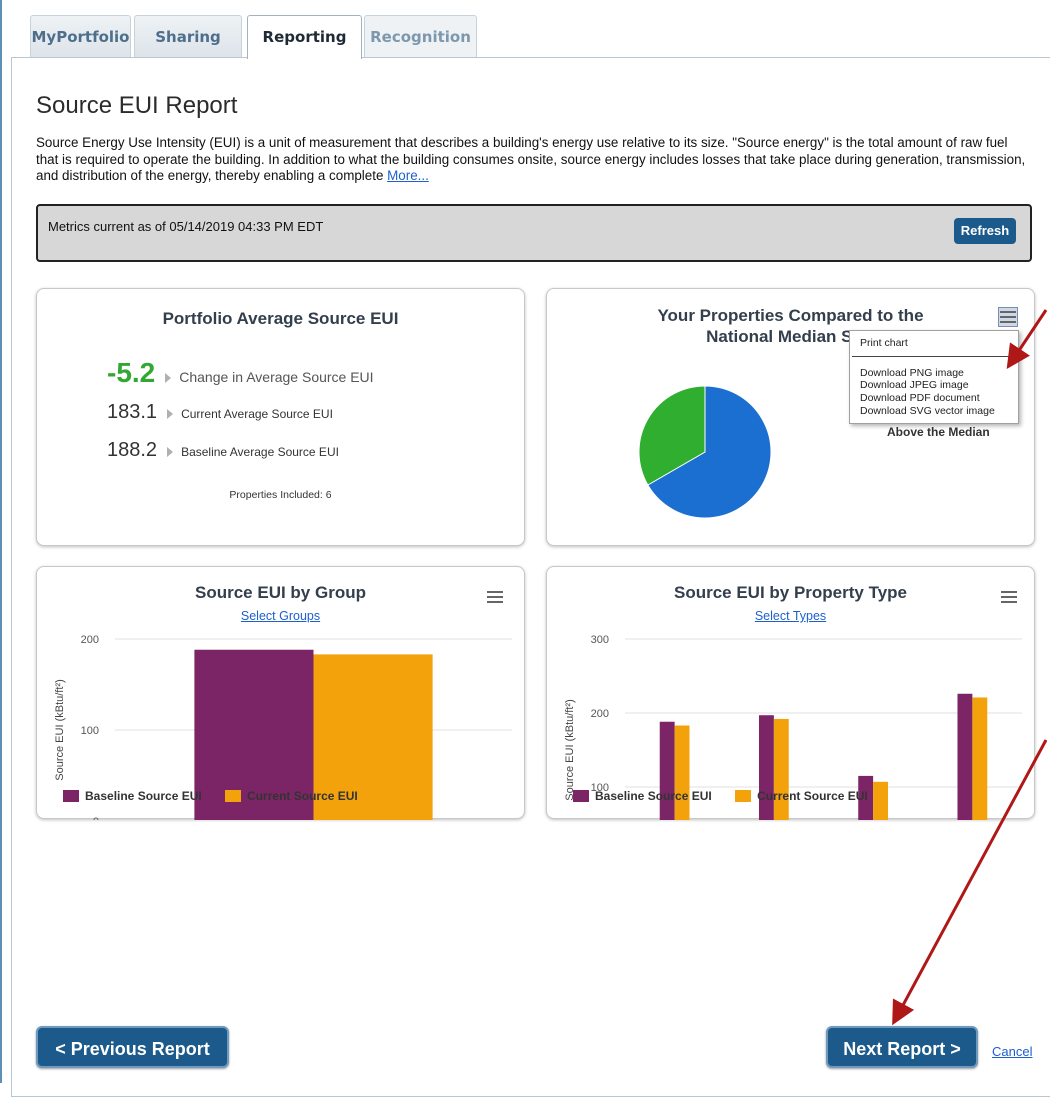 The image size is (1050, 1097). What do you see at coordinates (90, 731) in the screenshot?
I see `y-tick-label: 100` at bounding box center [90, 731].